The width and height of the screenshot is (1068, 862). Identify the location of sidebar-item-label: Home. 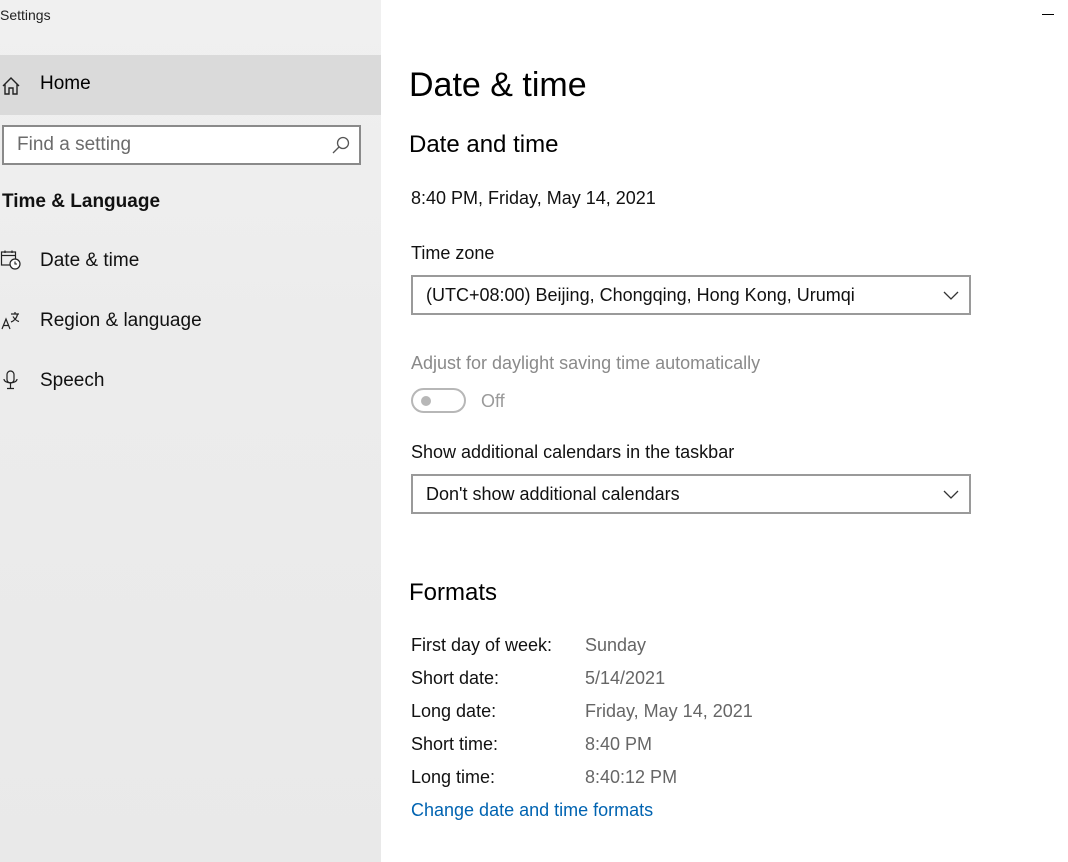
(65, 83).